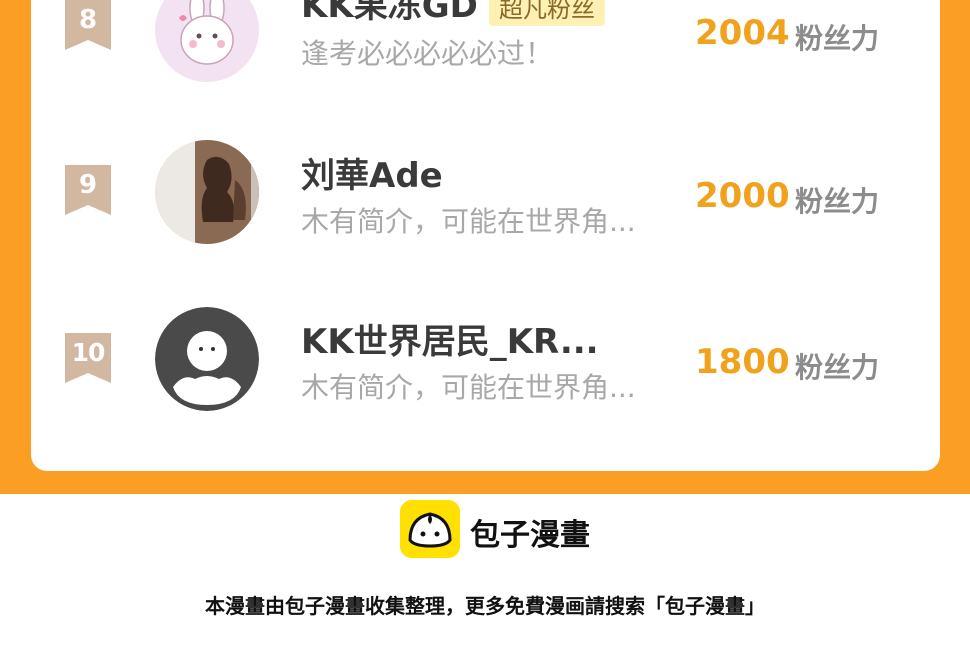 This screenshot has width=970, height=654. Describe the element at coordinates (207, 359) in the screenshot. I see `default-avatar-icon` at that location.